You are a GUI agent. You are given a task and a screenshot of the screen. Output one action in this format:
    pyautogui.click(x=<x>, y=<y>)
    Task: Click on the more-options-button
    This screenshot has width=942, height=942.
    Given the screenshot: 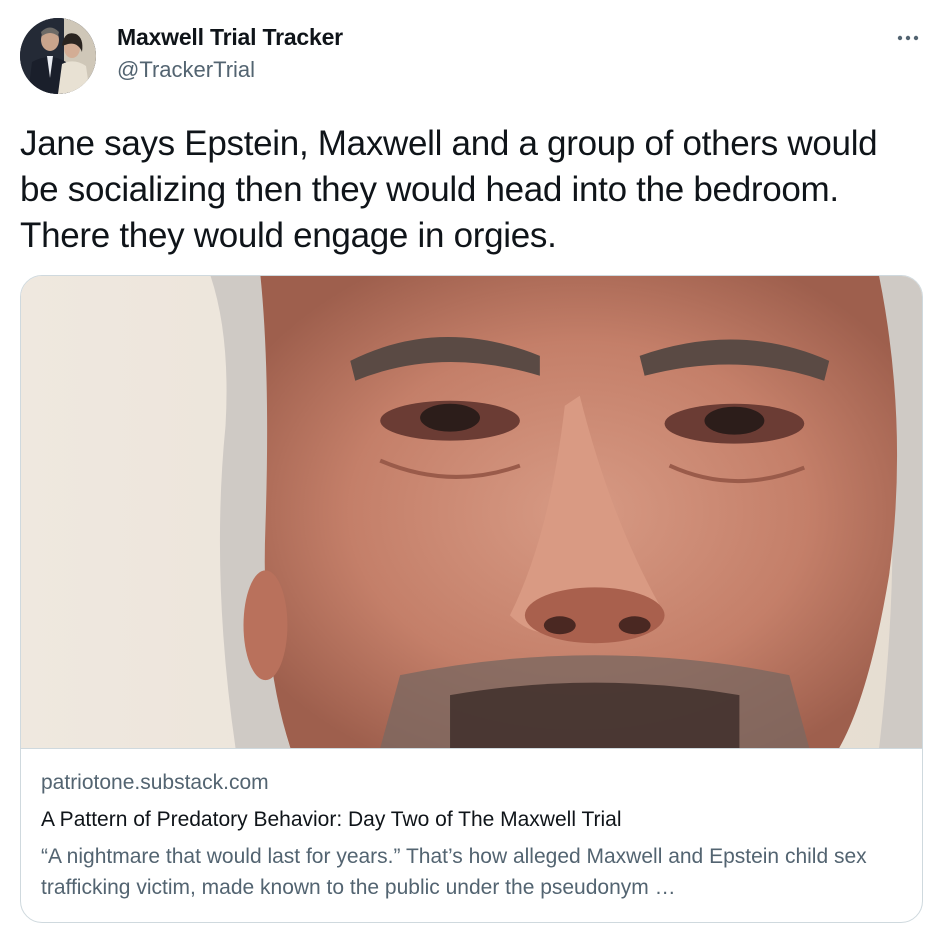 What is the action you would take?
    pyautogui.click(x=908, y=38)
    